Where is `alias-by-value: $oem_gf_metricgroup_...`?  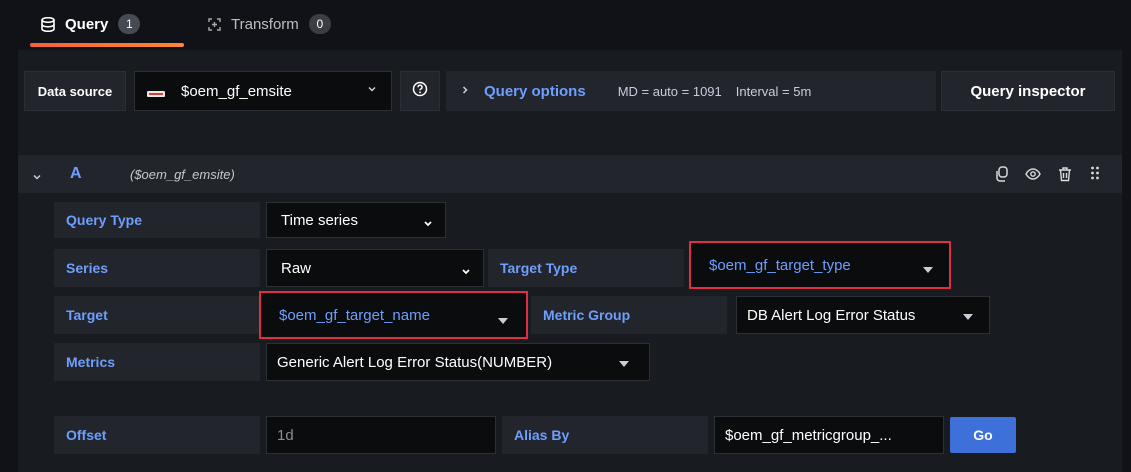
alias-by-value: $oem_gf_metricgroup_... is located at coordinates (808, 435).